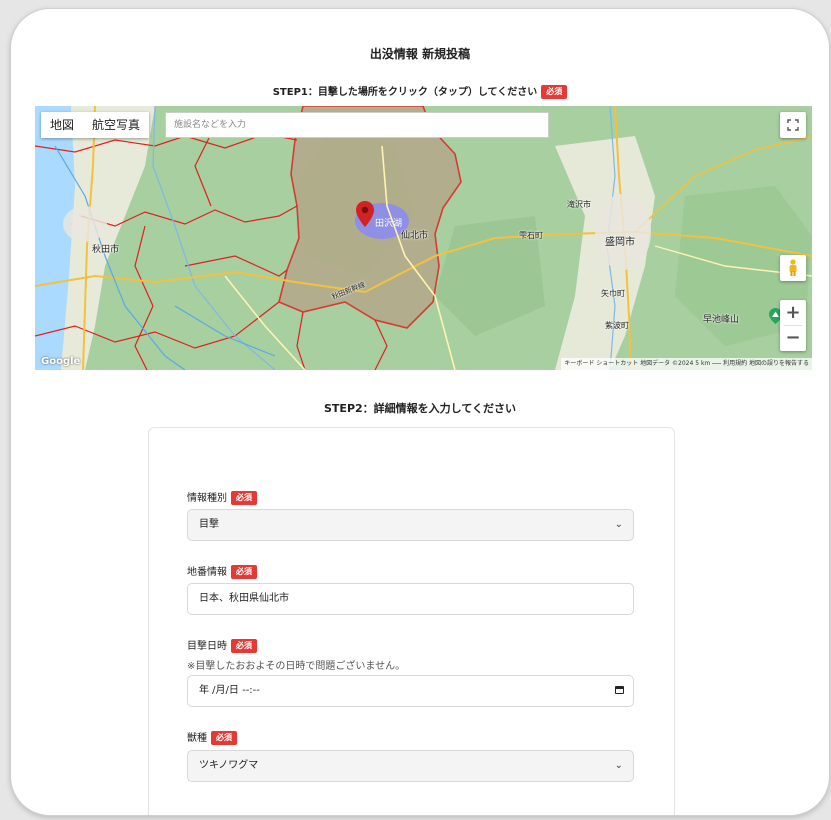 The width and height of the screenshot is (831, 820). What do you see at coordinates (357, 125) in the screenshot?
I see `map-search-input: 施設名などを入力` at bounding box center [357, 125].